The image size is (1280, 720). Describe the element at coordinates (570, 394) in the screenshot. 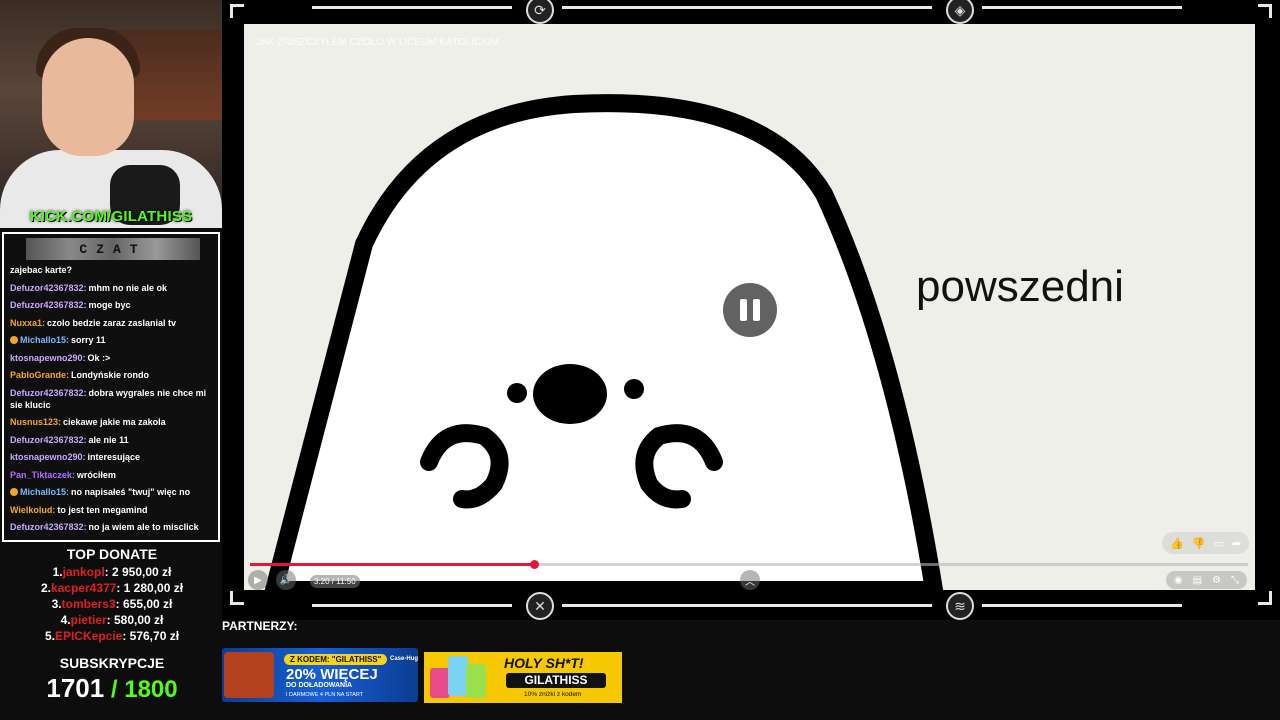

I see `ghost-nose` at that location.